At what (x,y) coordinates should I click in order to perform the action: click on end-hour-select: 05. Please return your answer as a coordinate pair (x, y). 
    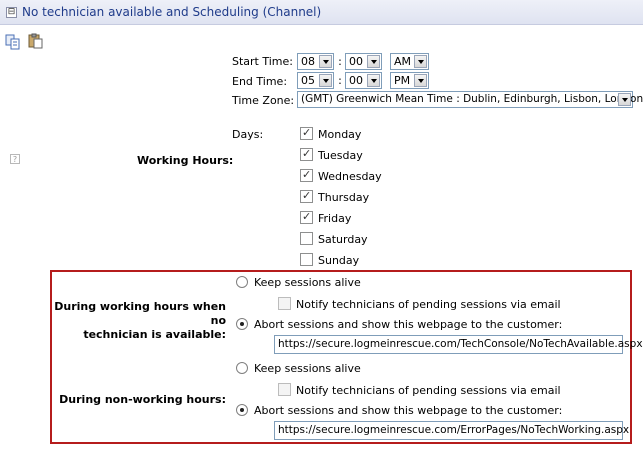
    Looking at the image, I should click on (315, 80).